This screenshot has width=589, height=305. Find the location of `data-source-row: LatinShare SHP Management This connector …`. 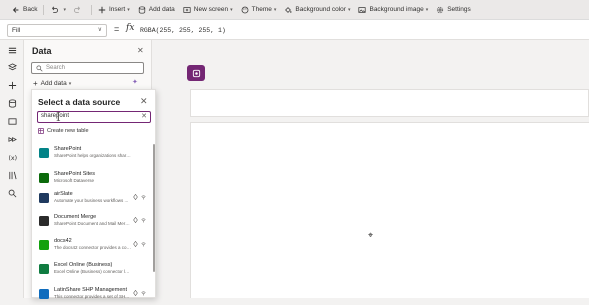

data-source-row: LatinShare SHP Management This connector … is located at coordinates (93, 295).